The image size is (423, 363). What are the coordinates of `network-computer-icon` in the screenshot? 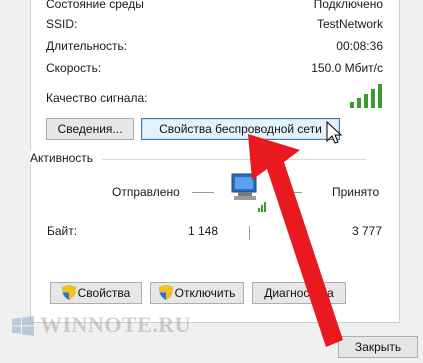 It's located at (248, 192).